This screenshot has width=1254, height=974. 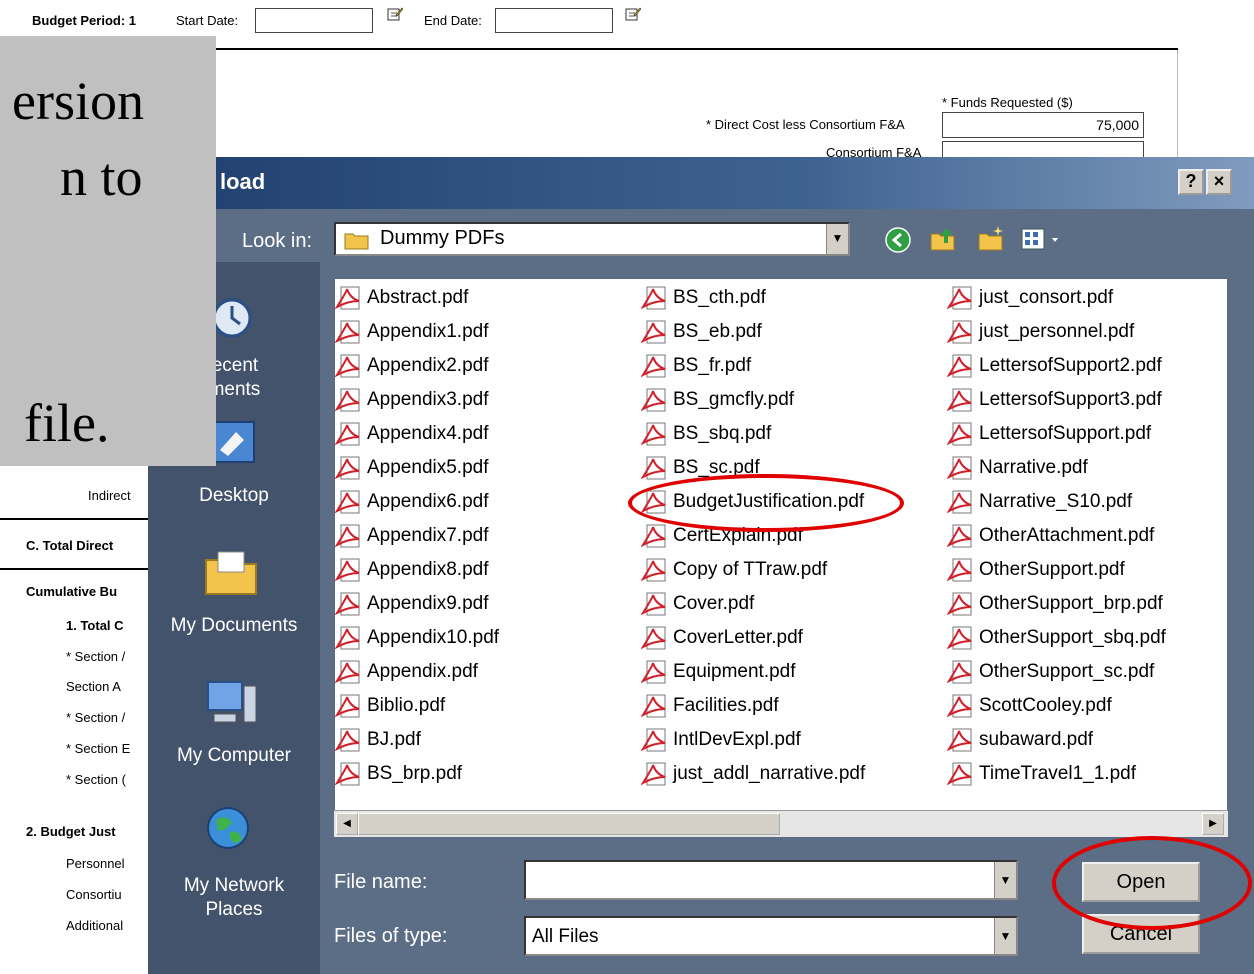 What do you see at coordinates (347, 824) in the screenshot?
I see `scroll-left-arrow: ◀` at bounding box center [347, 824].